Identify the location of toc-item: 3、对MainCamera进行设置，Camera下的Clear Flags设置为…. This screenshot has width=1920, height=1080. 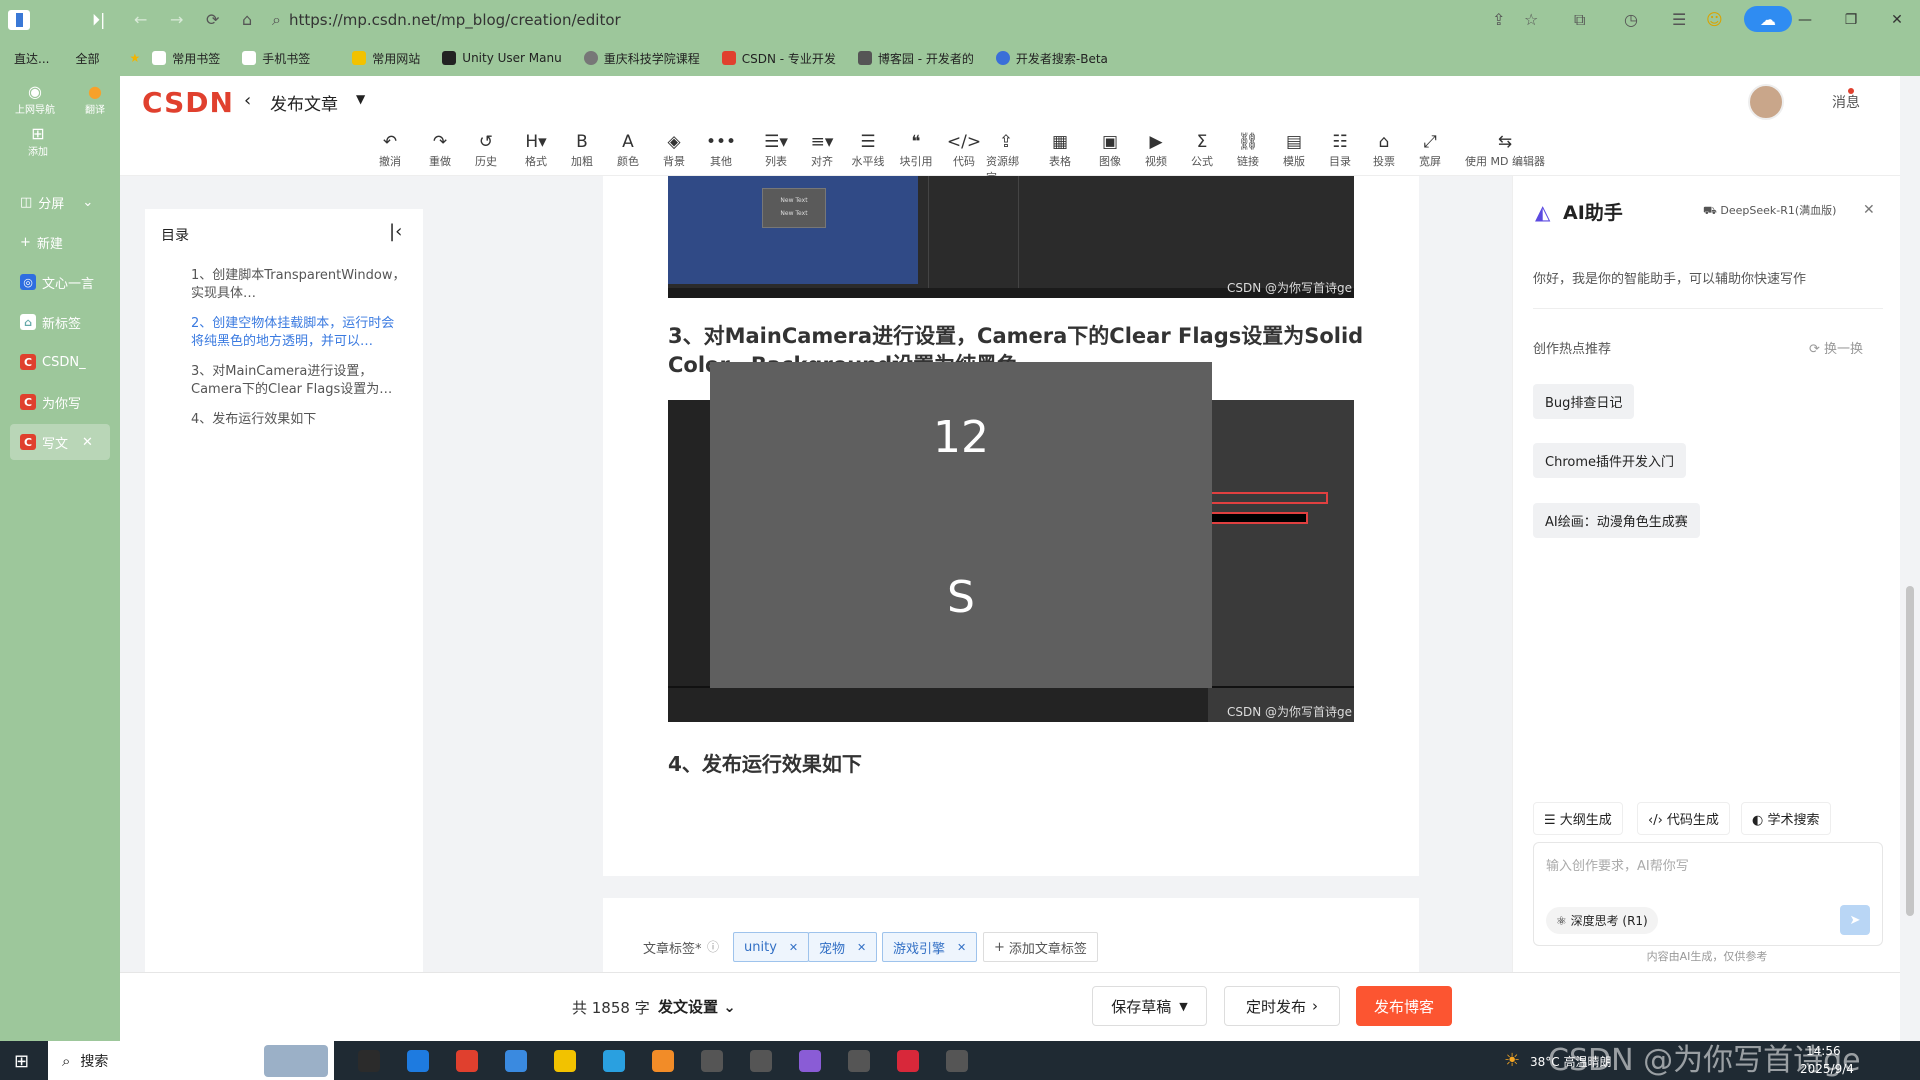
(299, 381).